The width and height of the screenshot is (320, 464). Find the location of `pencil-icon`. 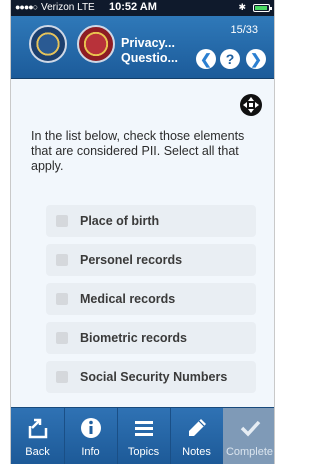

pencil-icon is located at coordinates (197, 430).